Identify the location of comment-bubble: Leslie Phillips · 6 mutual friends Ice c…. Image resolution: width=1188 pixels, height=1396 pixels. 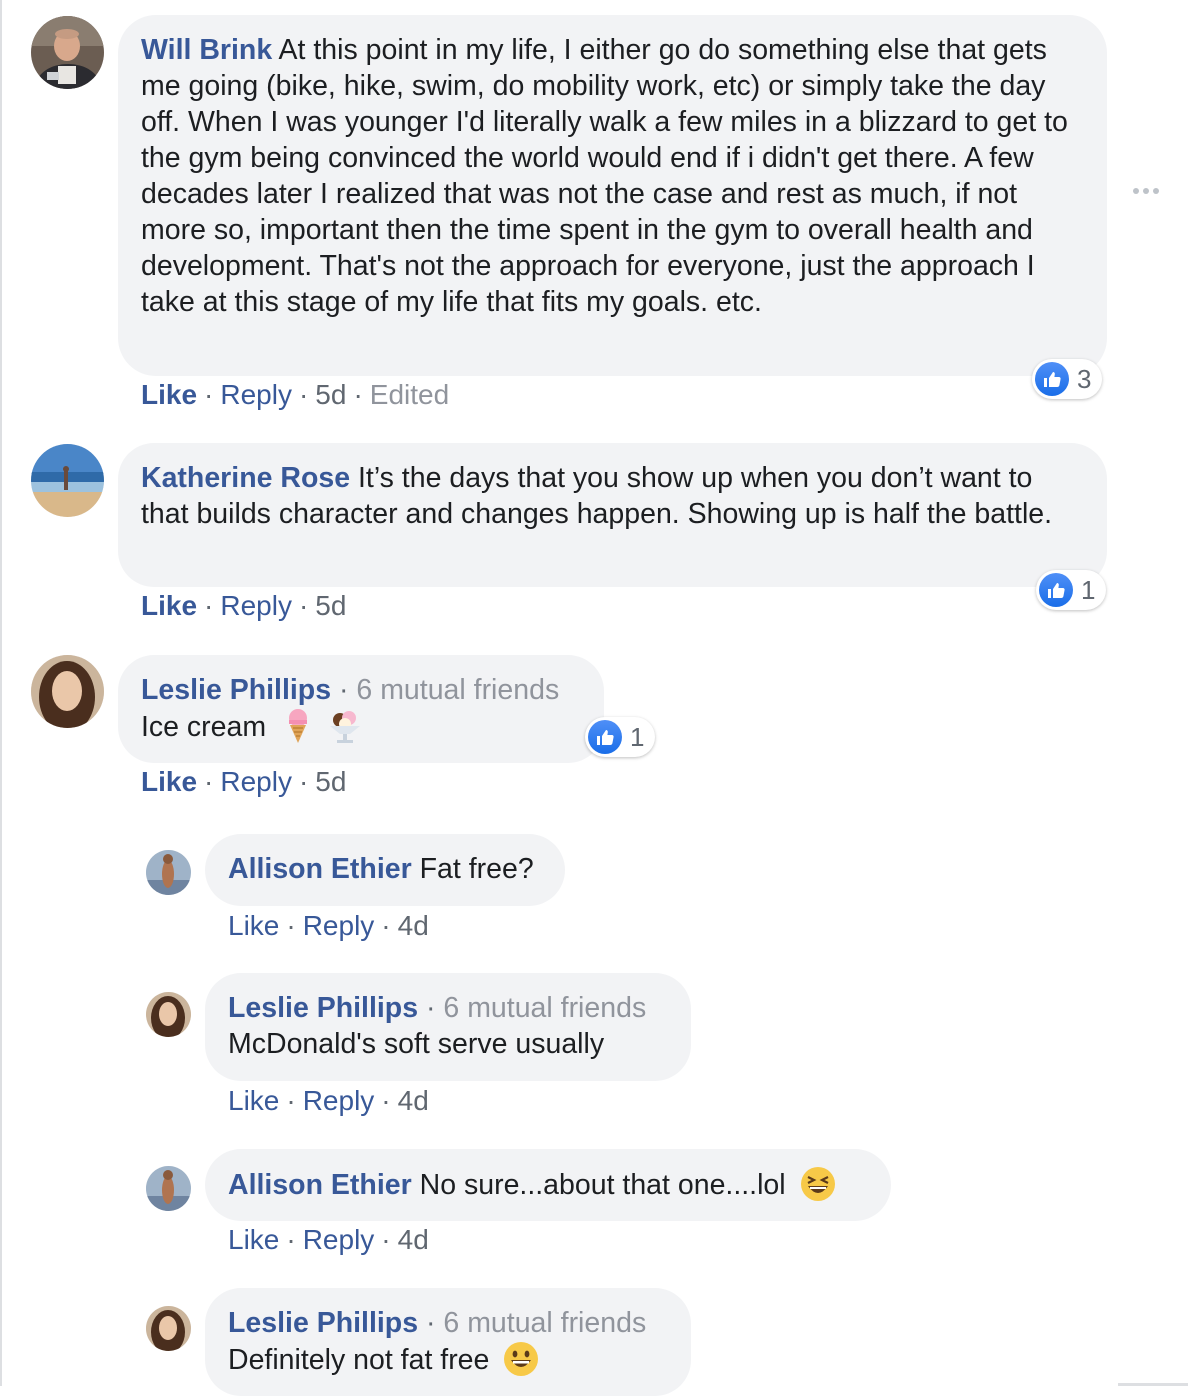
(361, 709).